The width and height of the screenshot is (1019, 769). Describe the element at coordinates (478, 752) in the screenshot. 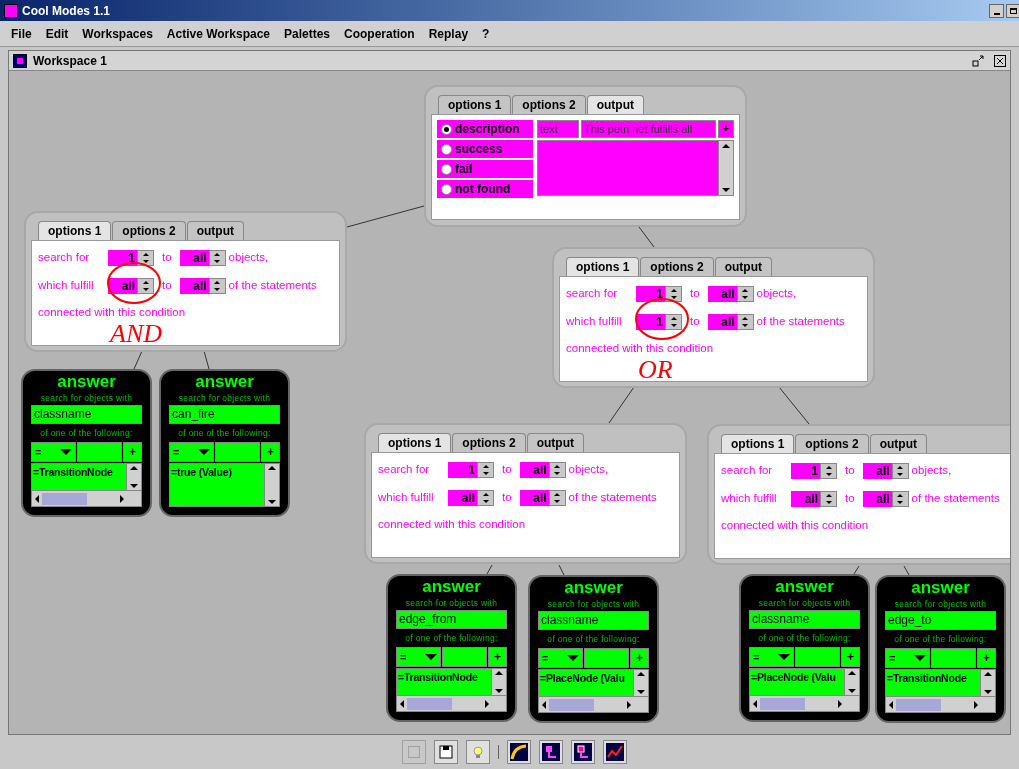

I see `lightbulb-icon` at that location.